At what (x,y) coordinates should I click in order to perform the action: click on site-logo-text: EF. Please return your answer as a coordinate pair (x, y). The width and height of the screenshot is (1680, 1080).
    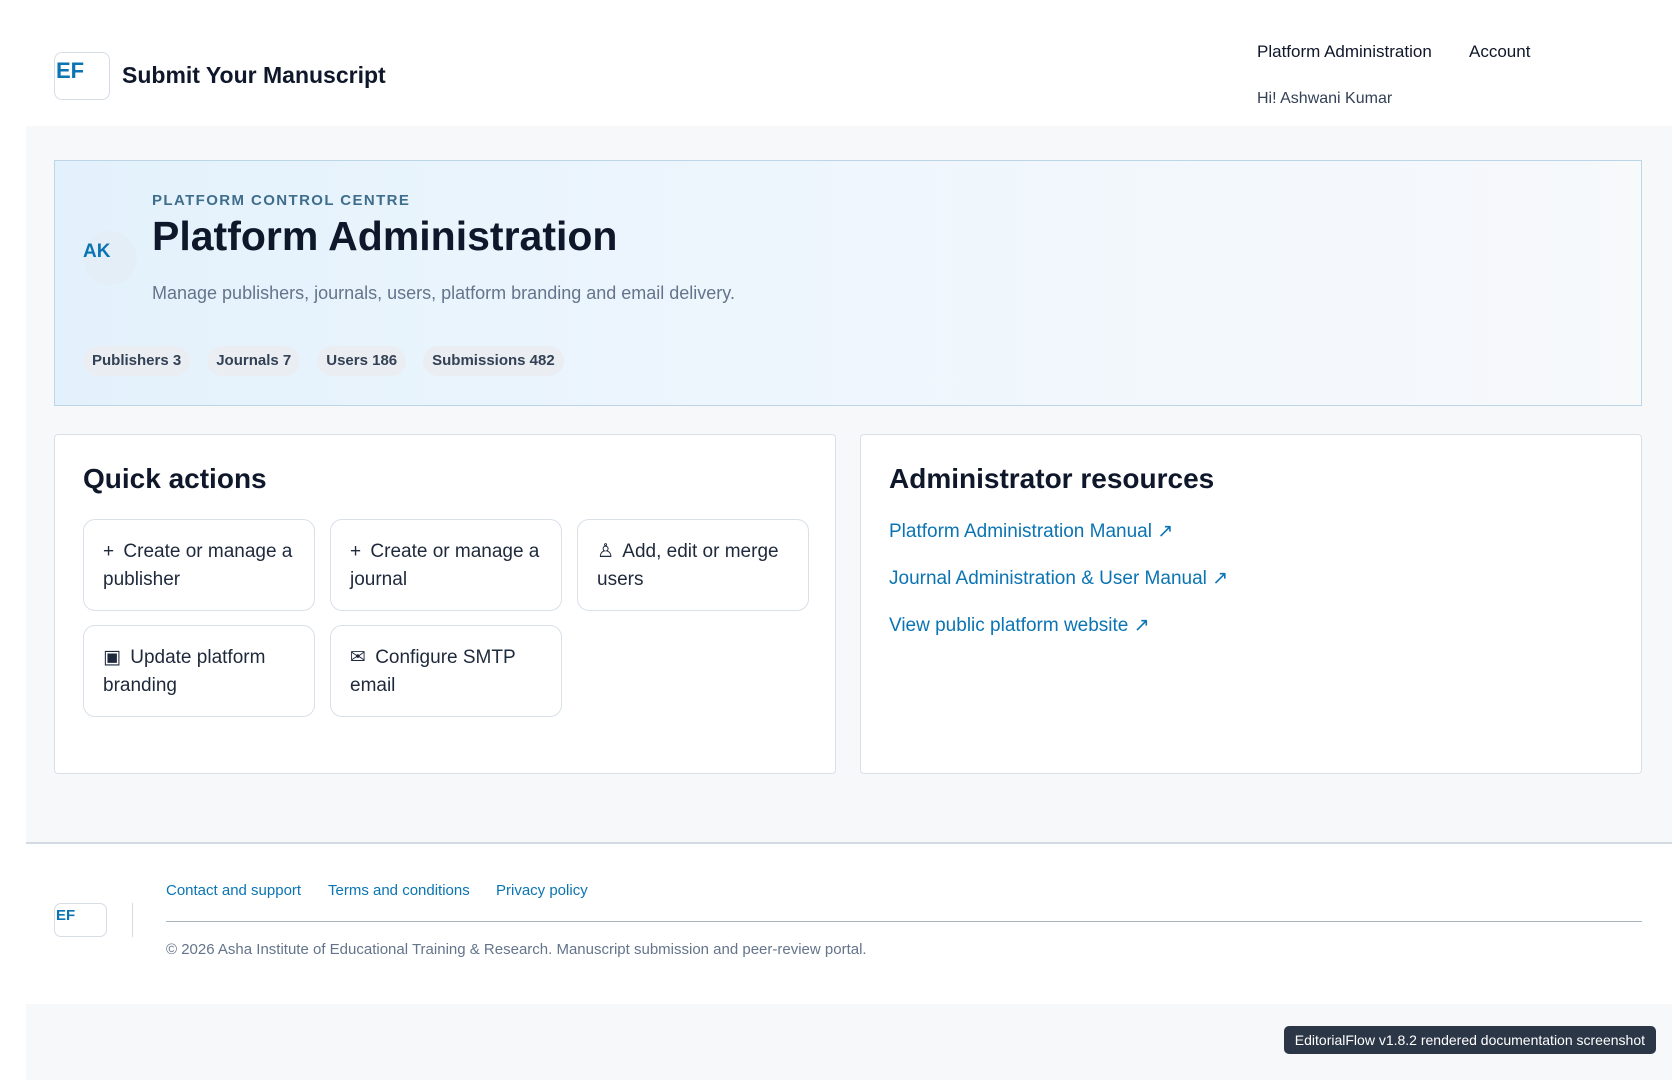
    Looking at the image, I should click on (70, 70).